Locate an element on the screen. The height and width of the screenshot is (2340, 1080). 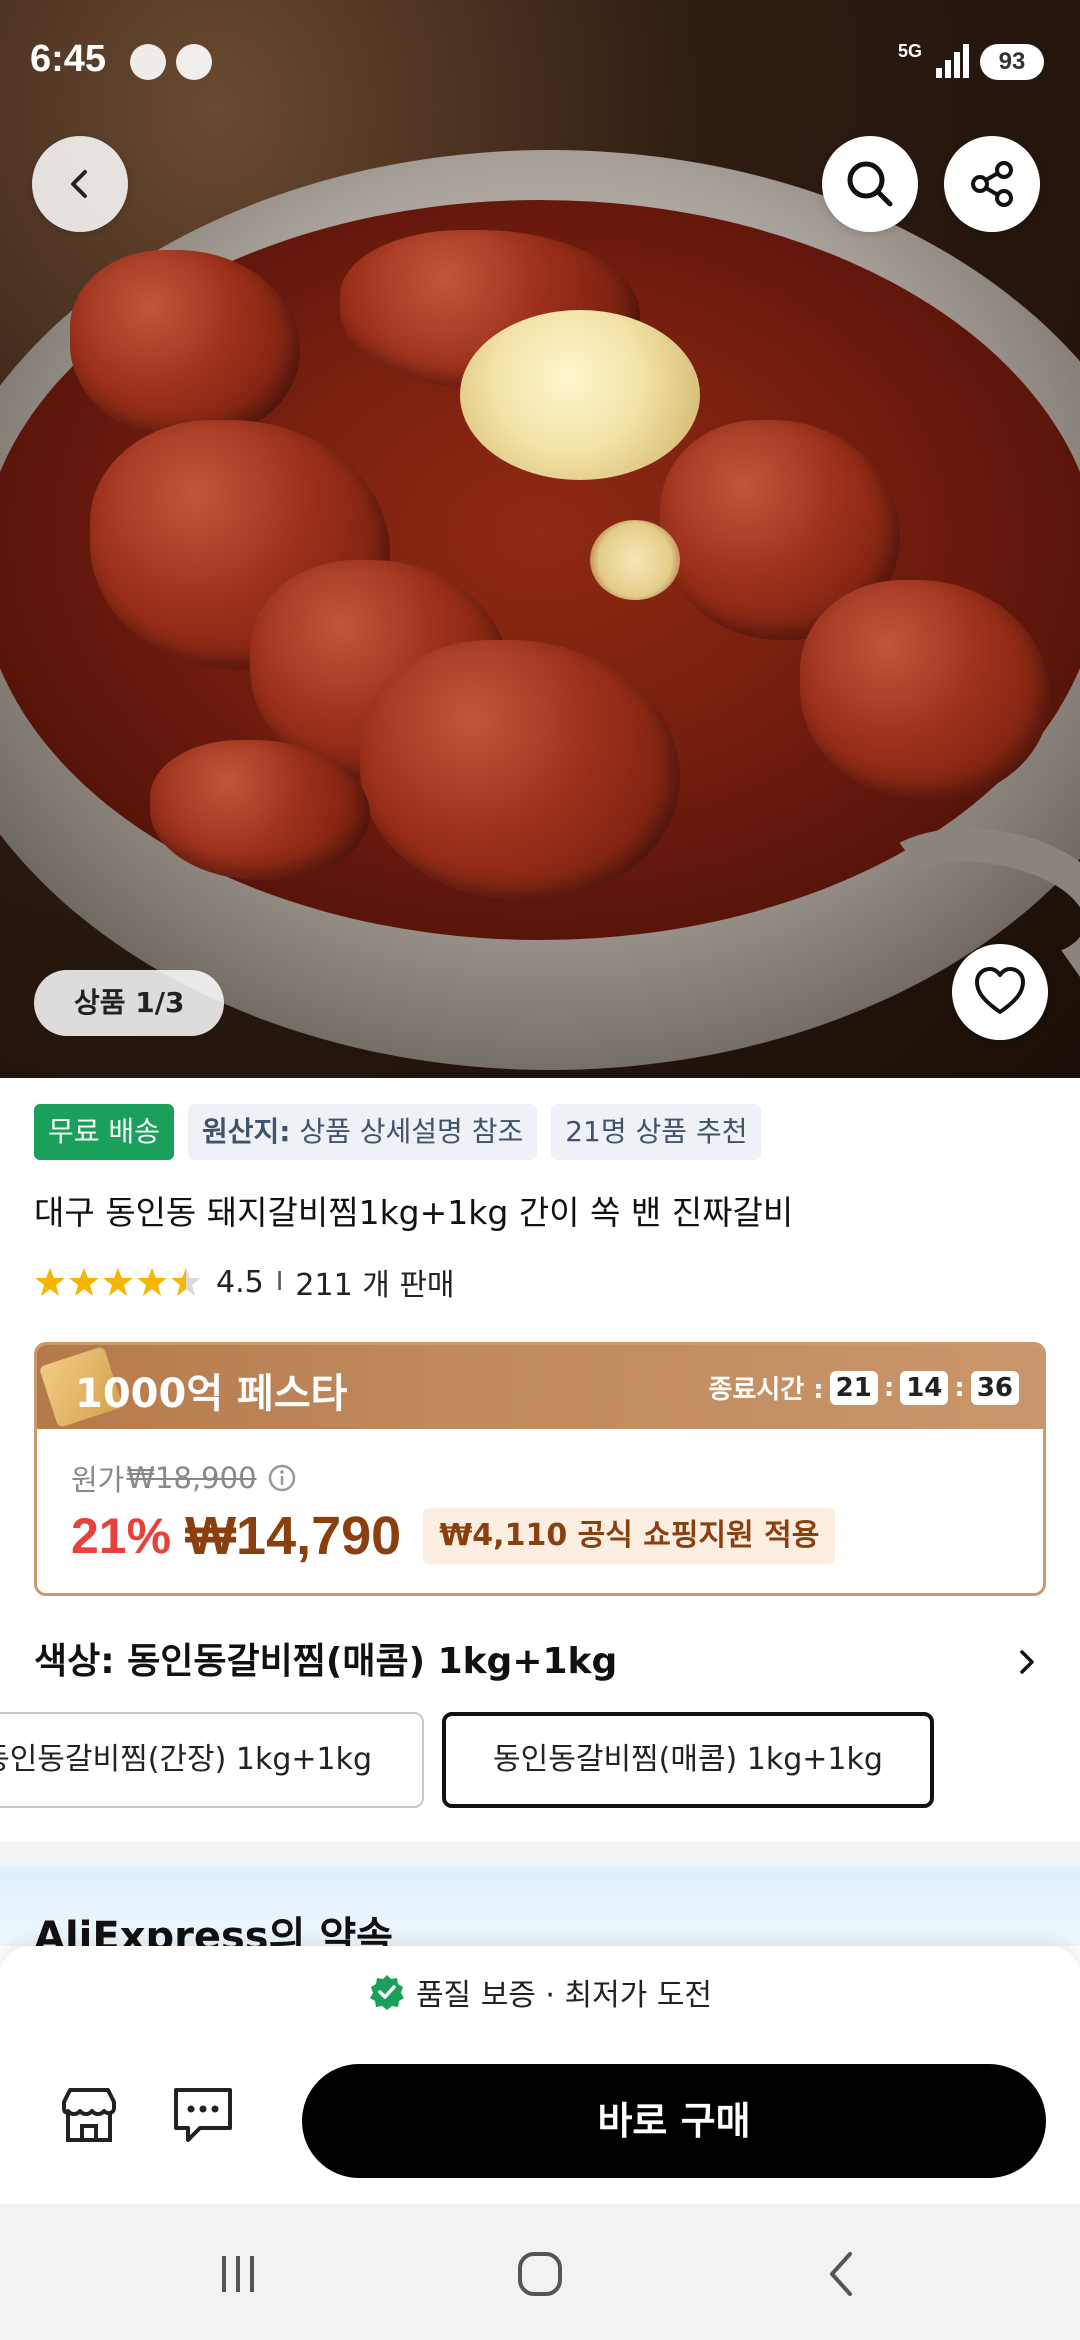
option-chip: 동인동갈비찜(간장) 1kg+1kg is located at coordinates (212, 1760).